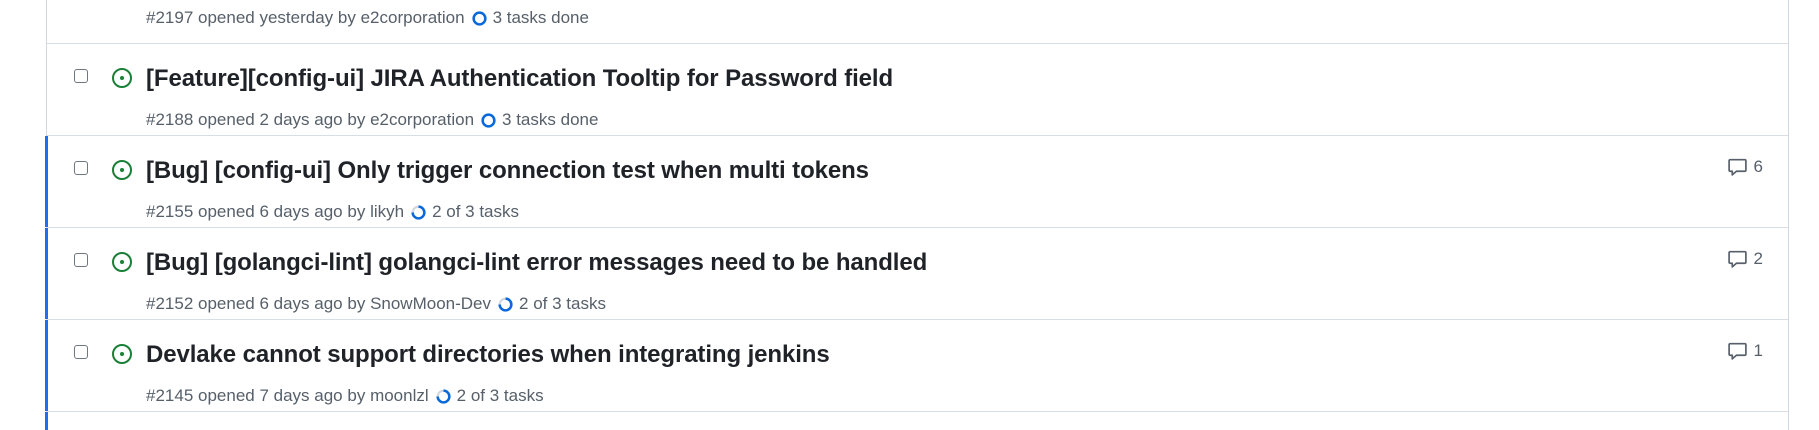 This screenshot has height=430, width=1819. I want to click on issue-number: #2188, so click(169, 120).